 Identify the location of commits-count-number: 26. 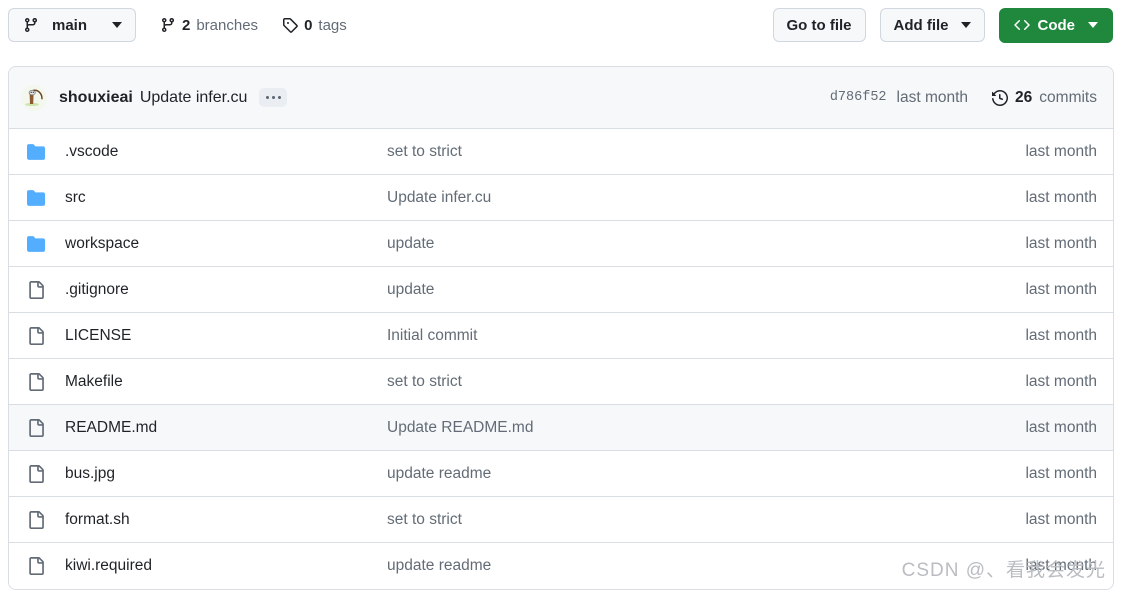
(1024, 97).